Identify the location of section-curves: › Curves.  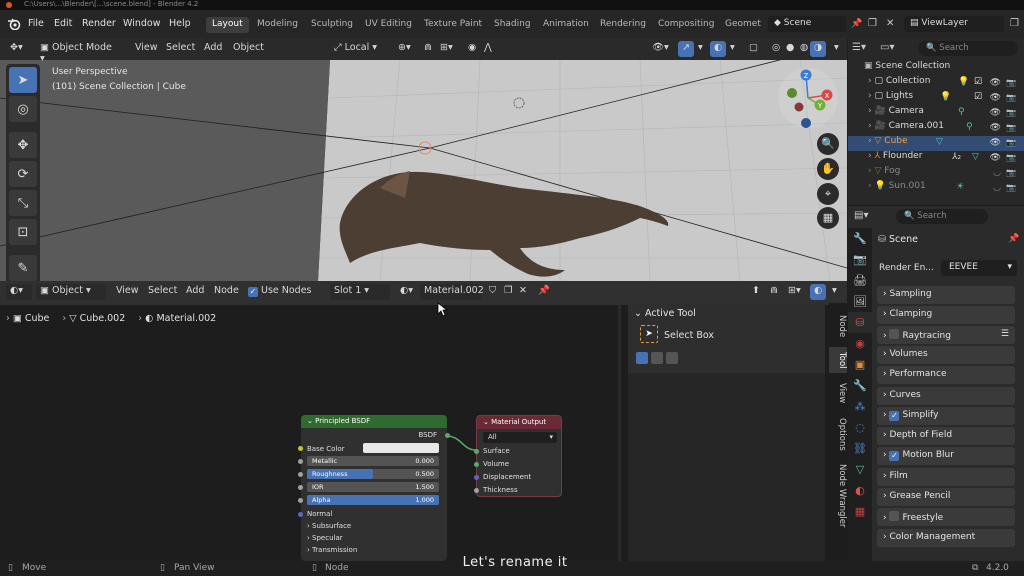
(946, 396).